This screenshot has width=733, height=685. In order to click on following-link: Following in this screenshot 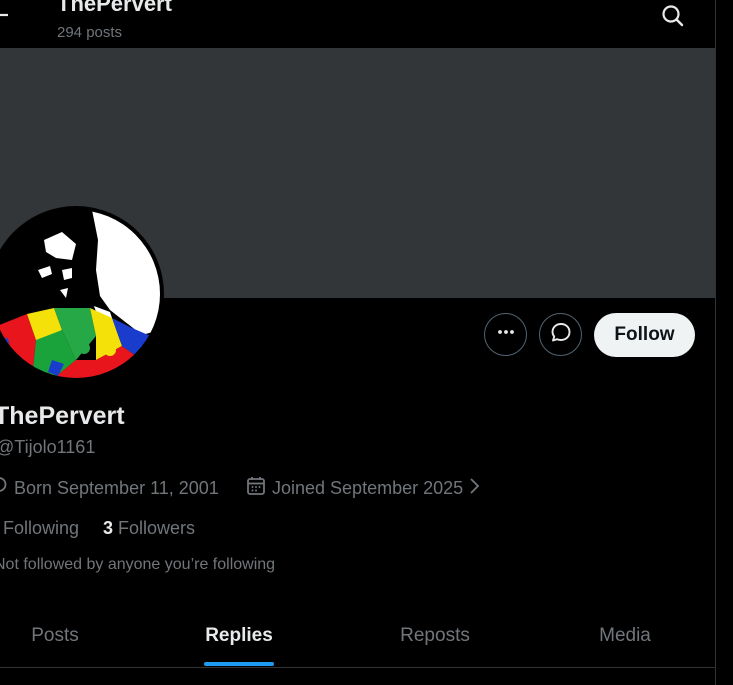, I will do `click(41, 528)`.